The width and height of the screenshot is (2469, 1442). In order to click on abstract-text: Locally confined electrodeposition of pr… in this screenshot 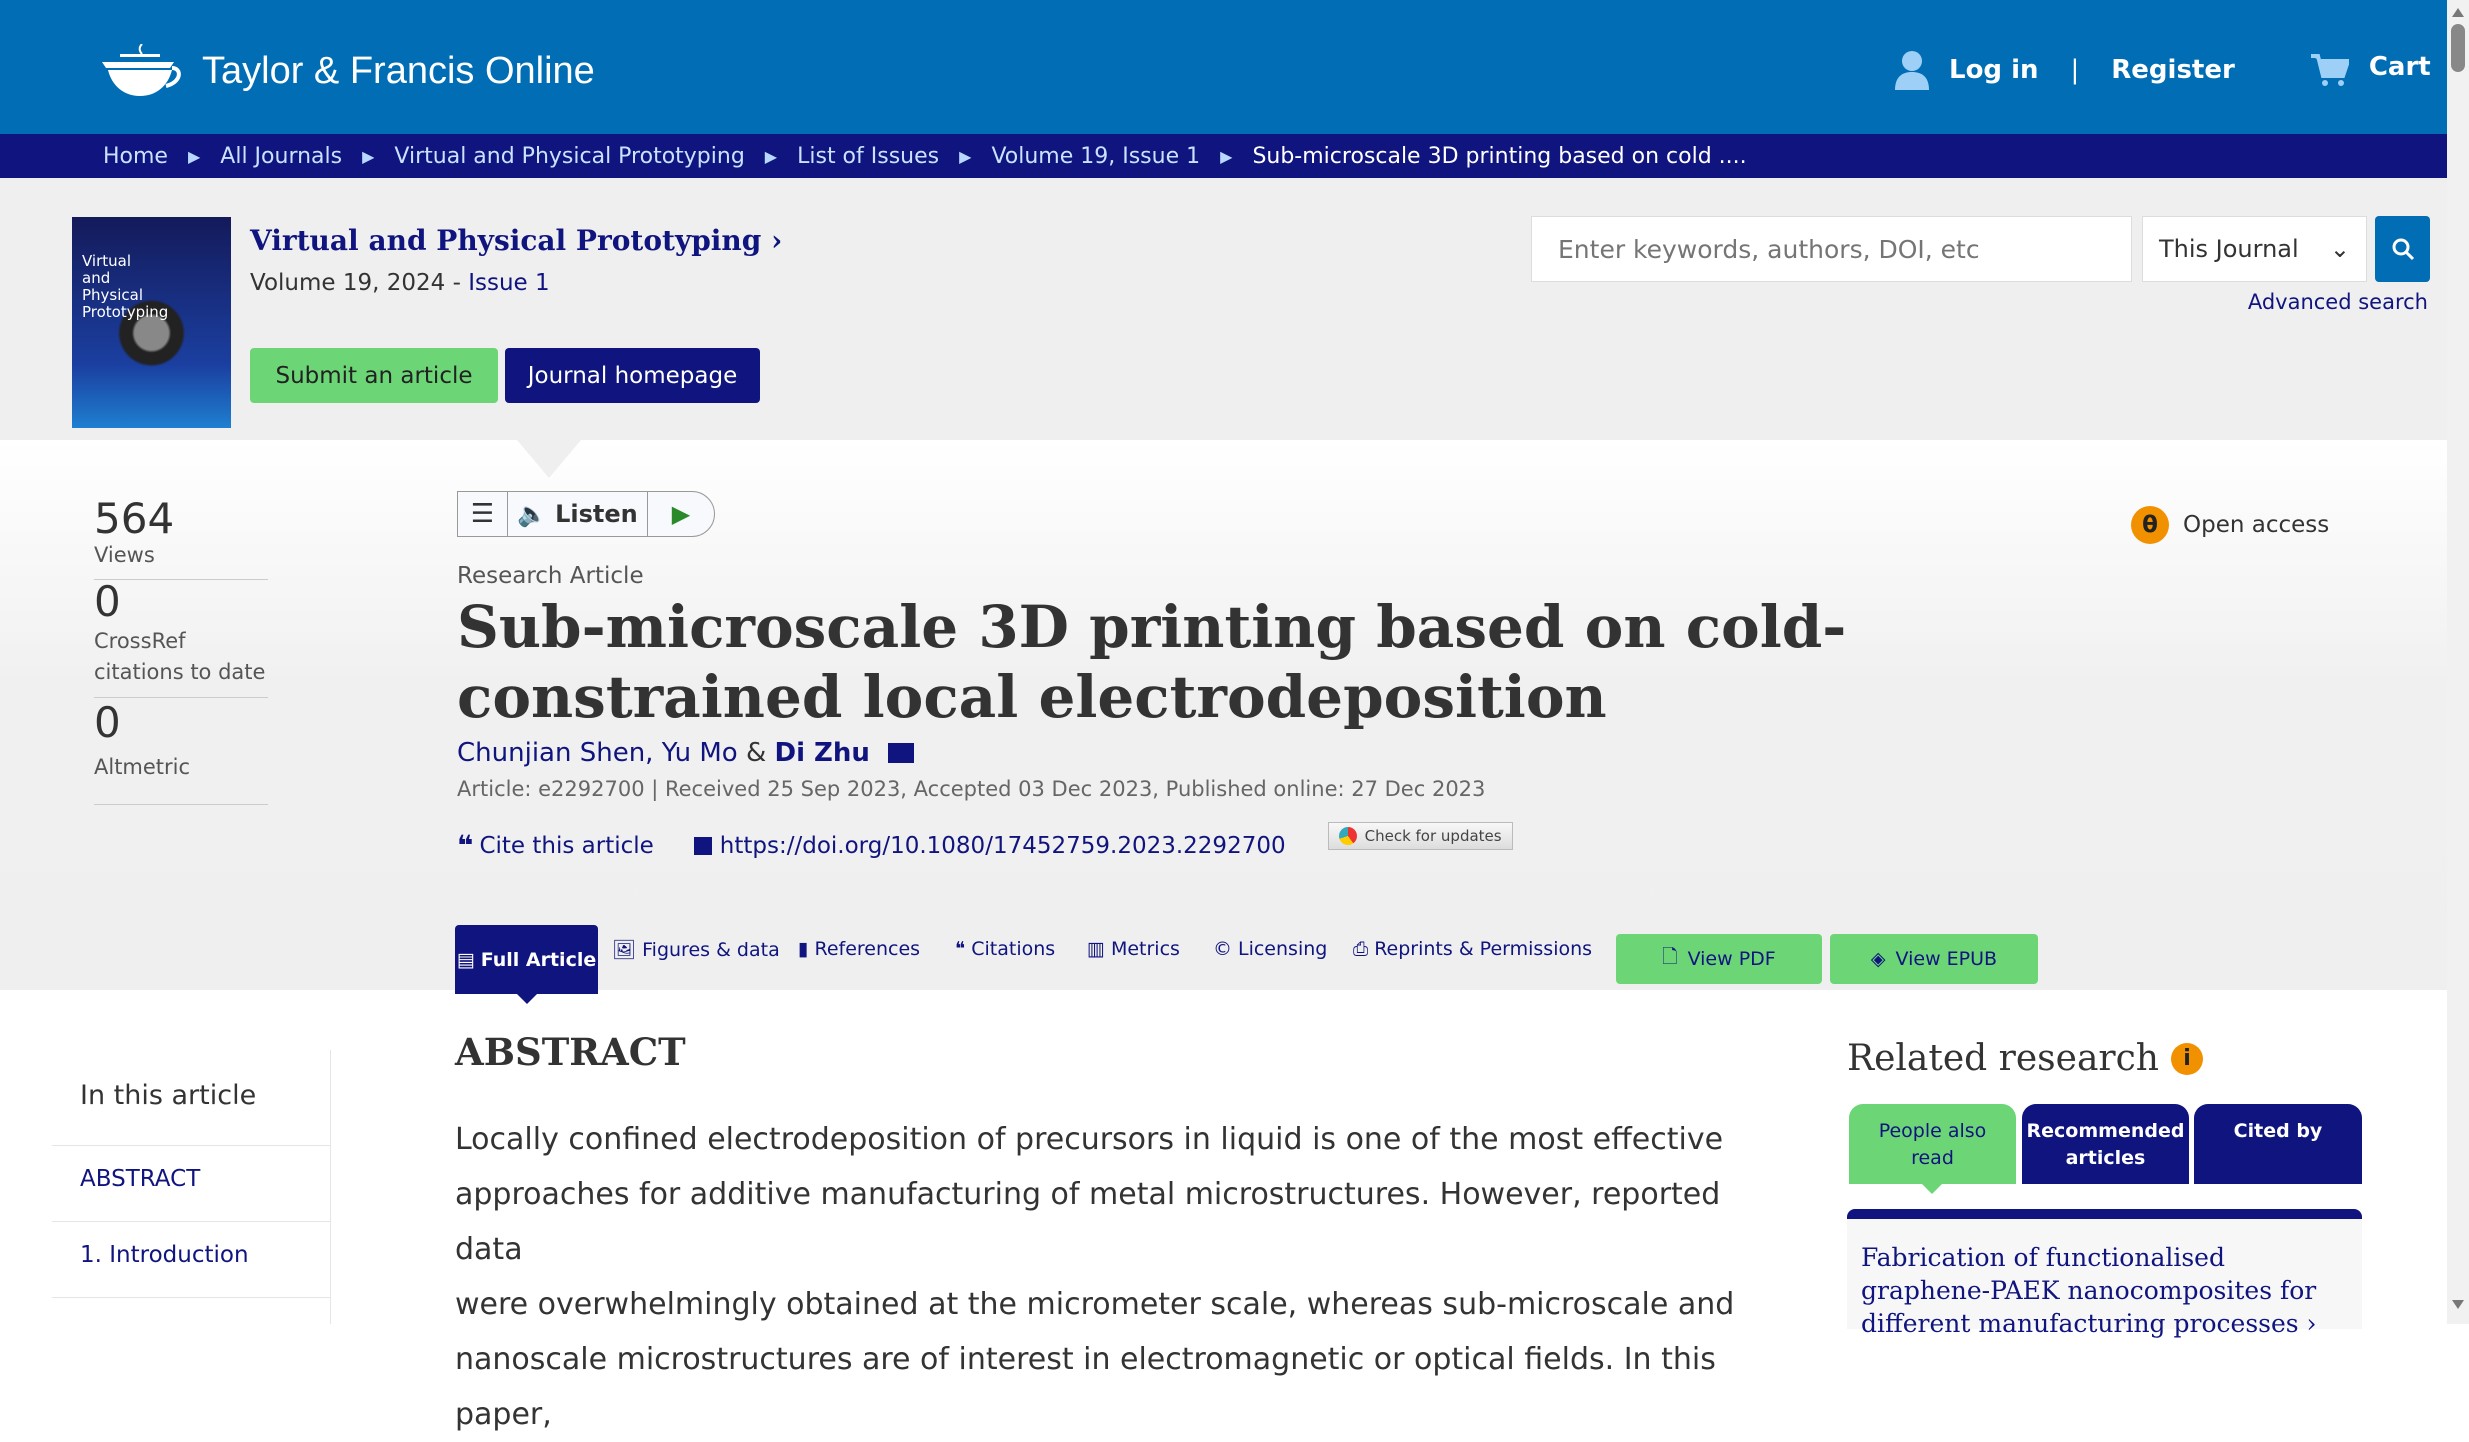, I will do `click(1095, 1277)`.